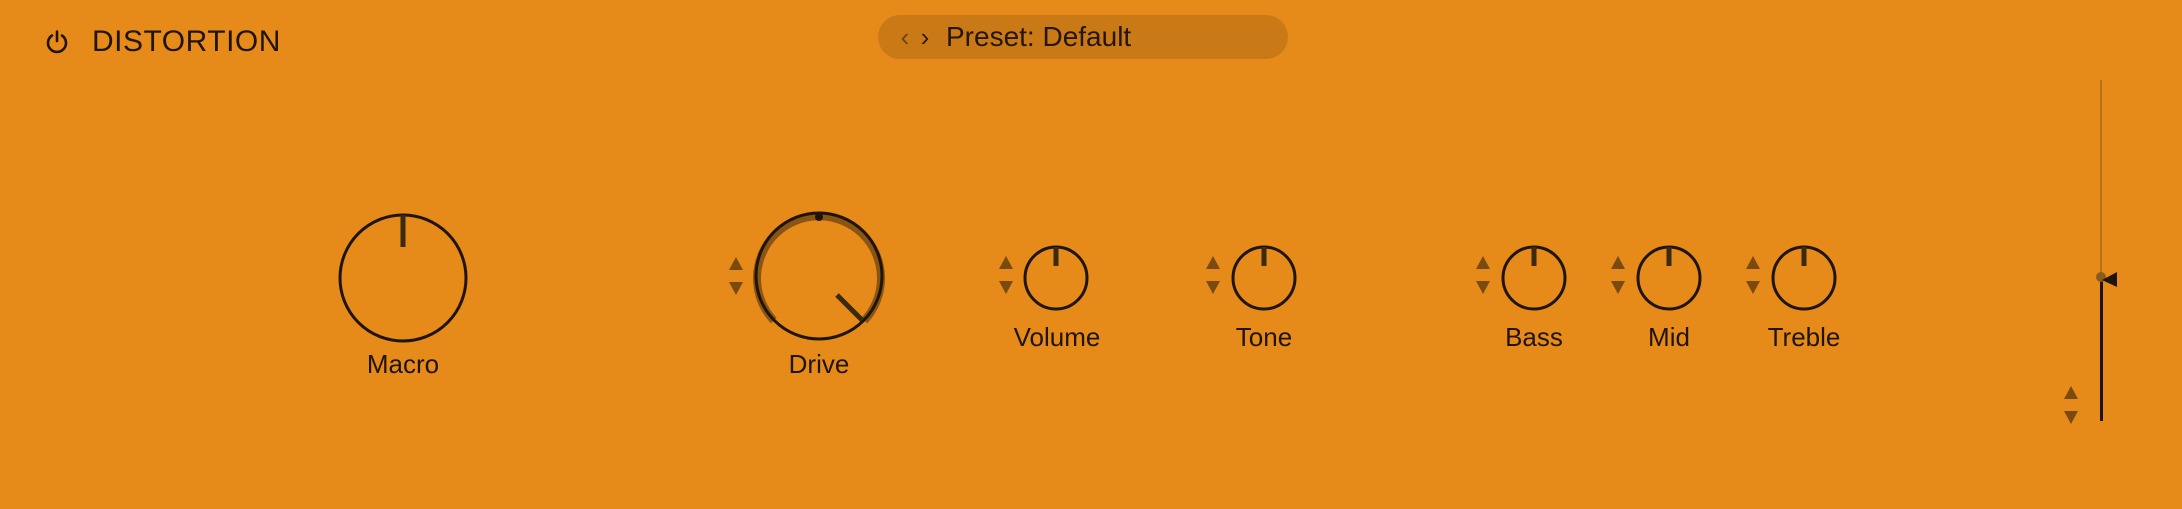  What do you see at coordinates (186, 41) in the screenshot?
I see `plugin-title: DISTORTION` at bounding box center [186, 41].